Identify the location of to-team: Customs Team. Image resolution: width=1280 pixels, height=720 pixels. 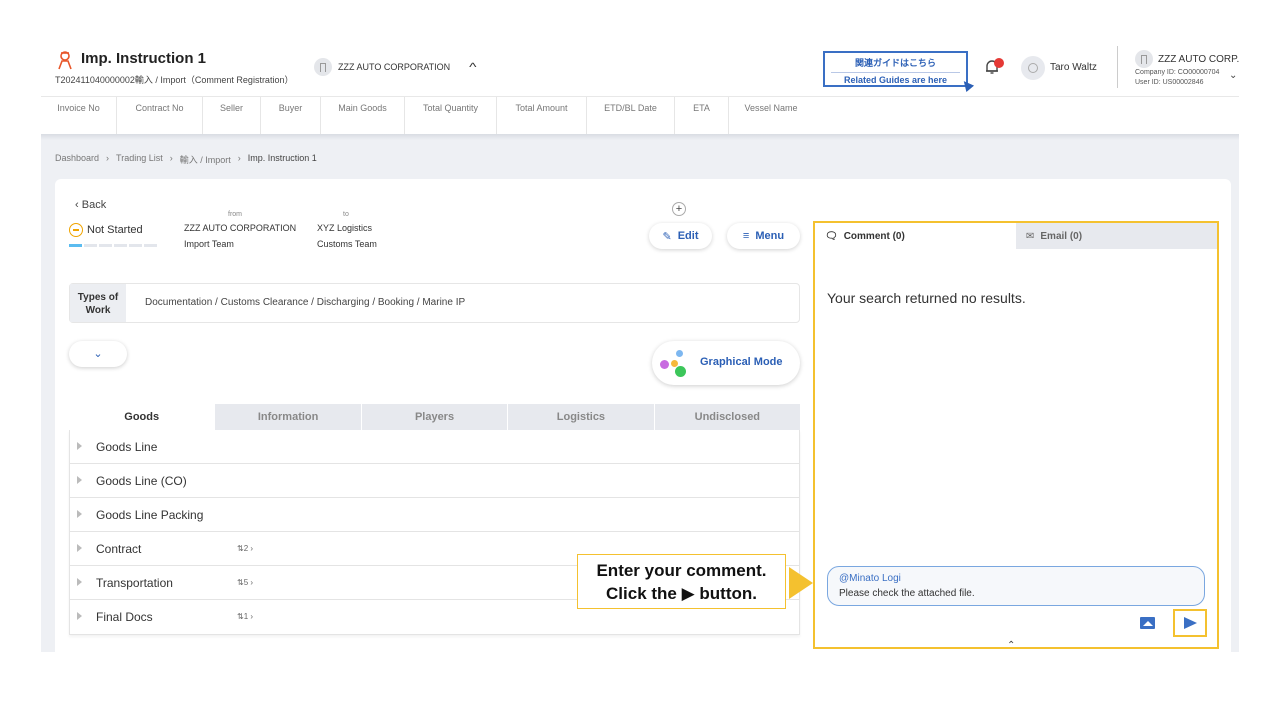
(347, 244).